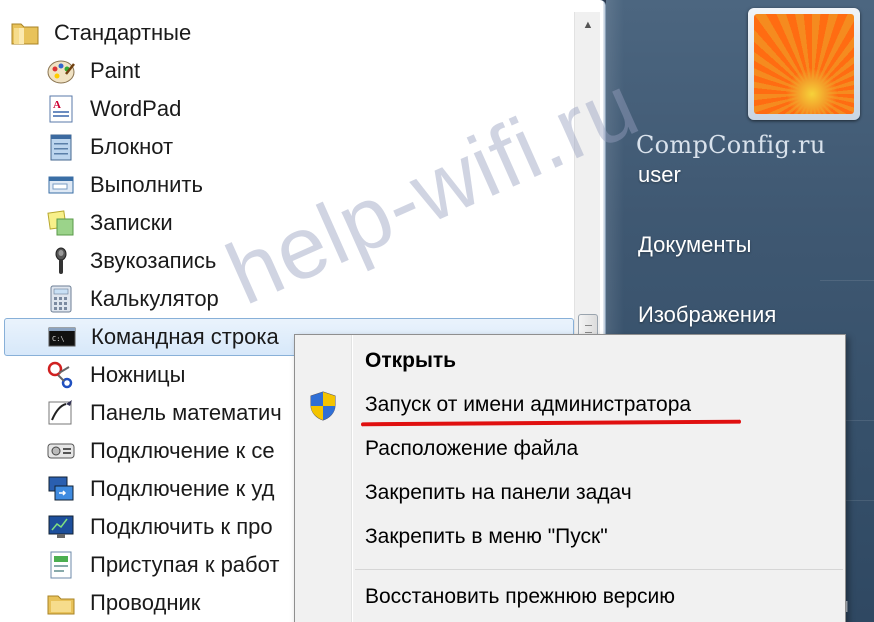  What do you see at coordinates (61, 565) in the screenshot?
I see `getting-started-icon` at bounding box center [61, 565].